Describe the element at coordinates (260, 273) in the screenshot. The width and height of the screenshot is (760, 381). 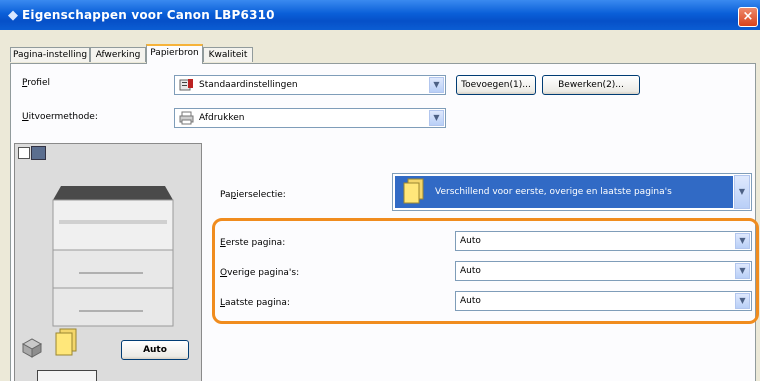
I see `other-pages-label: Overige pagina's:` at that location.